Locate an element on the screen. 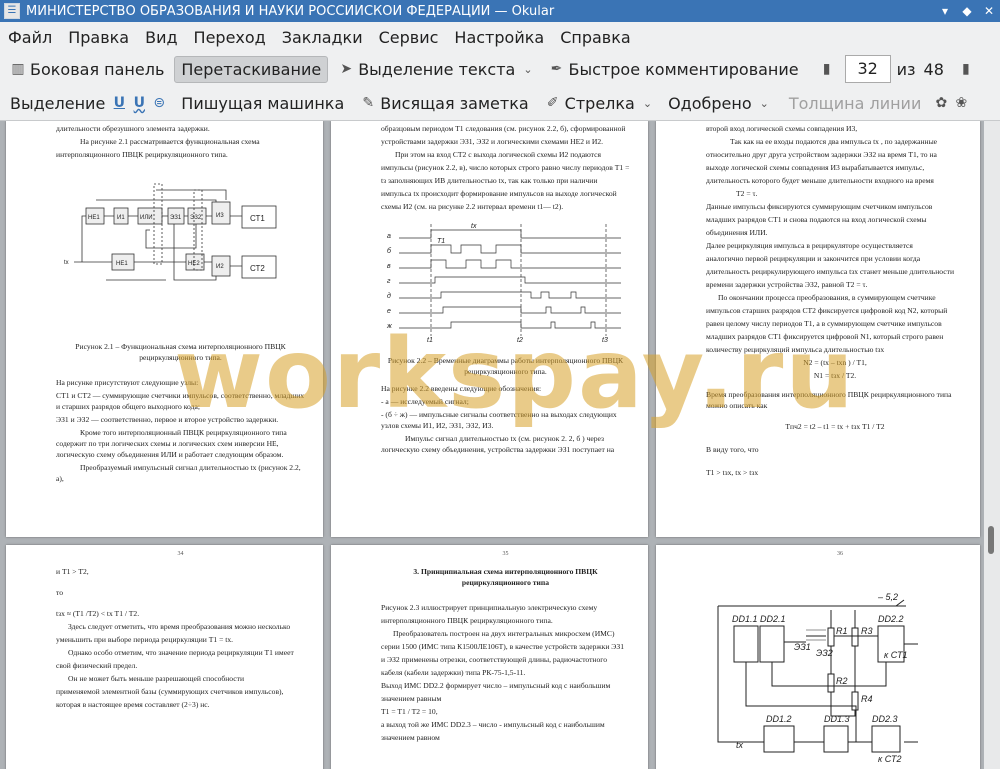 The image size is (1000, 769). okular-app-icon: ☰ is located at coordinates (12, 11).